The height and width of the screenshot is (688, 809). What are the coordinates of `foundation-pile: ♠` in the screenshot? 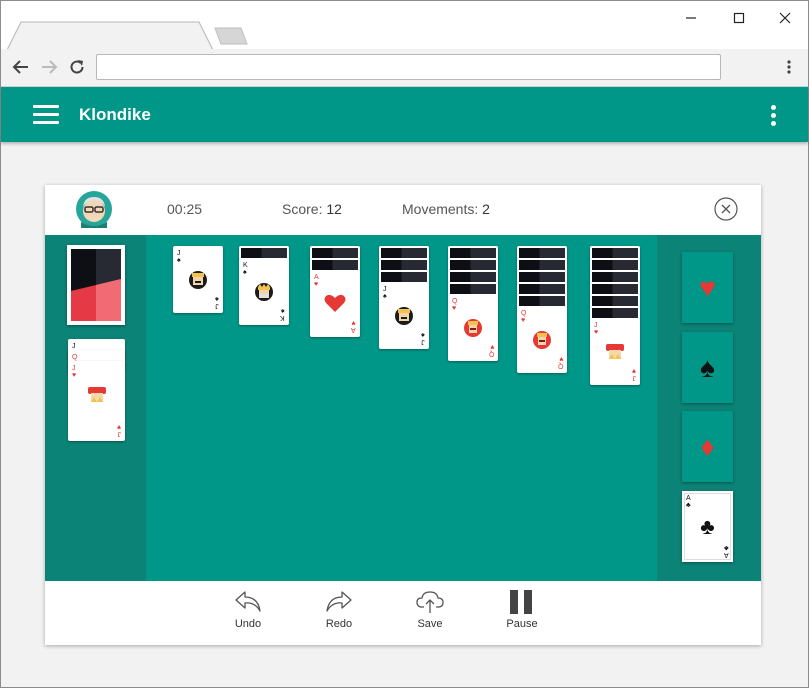 It's located at (707, 367).